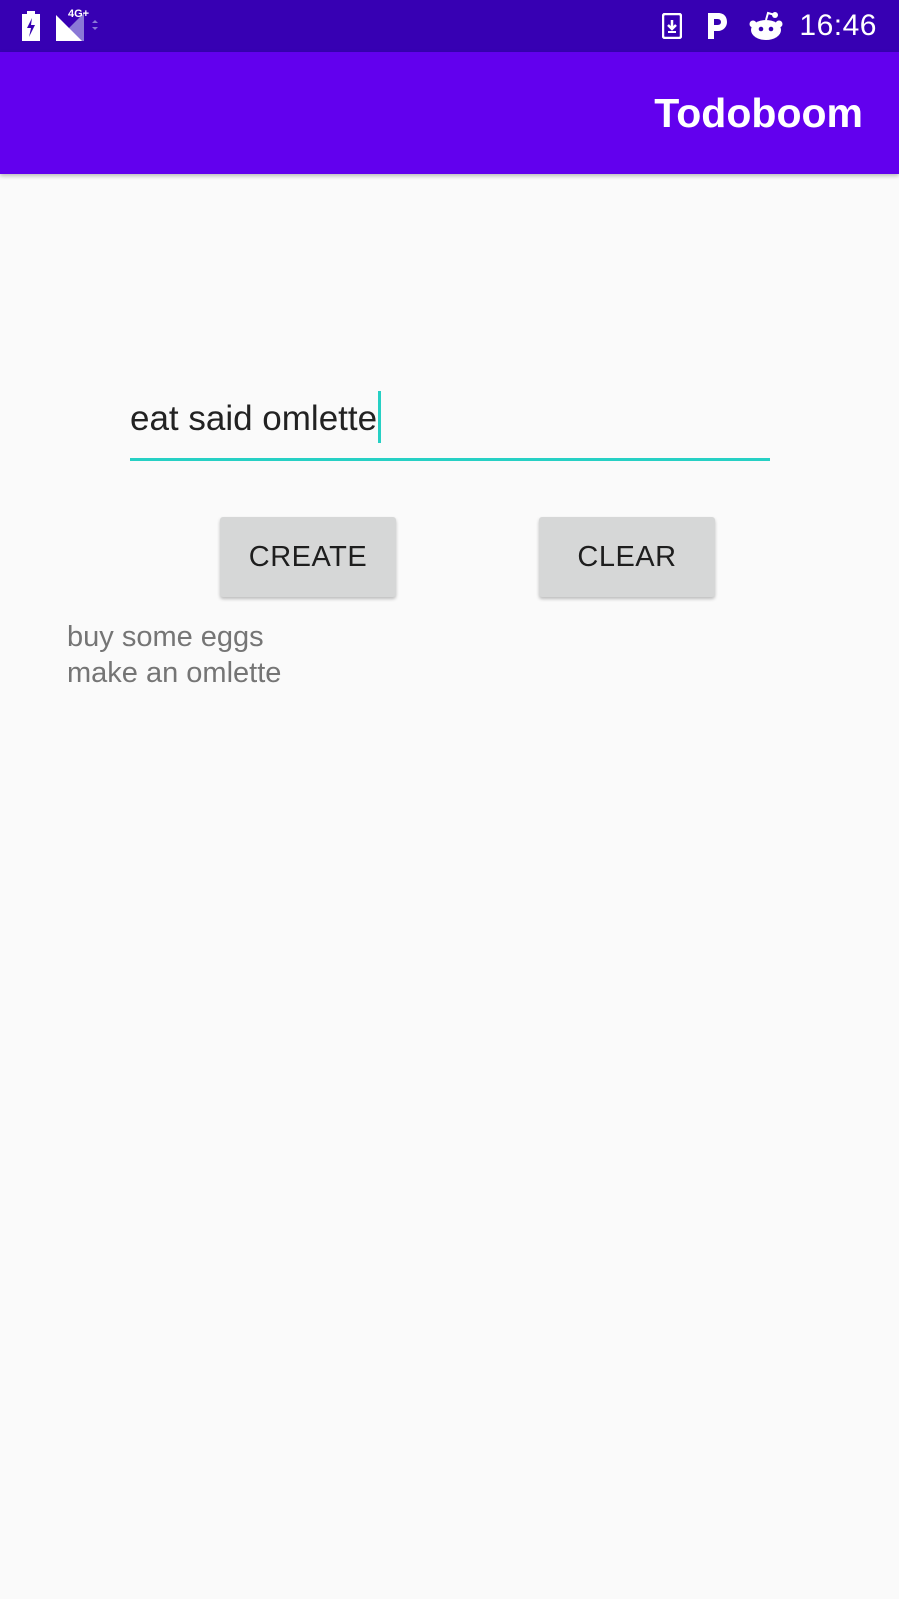 The image size is (899, 1599). I want to click on text-cursor, so click(380, 416).